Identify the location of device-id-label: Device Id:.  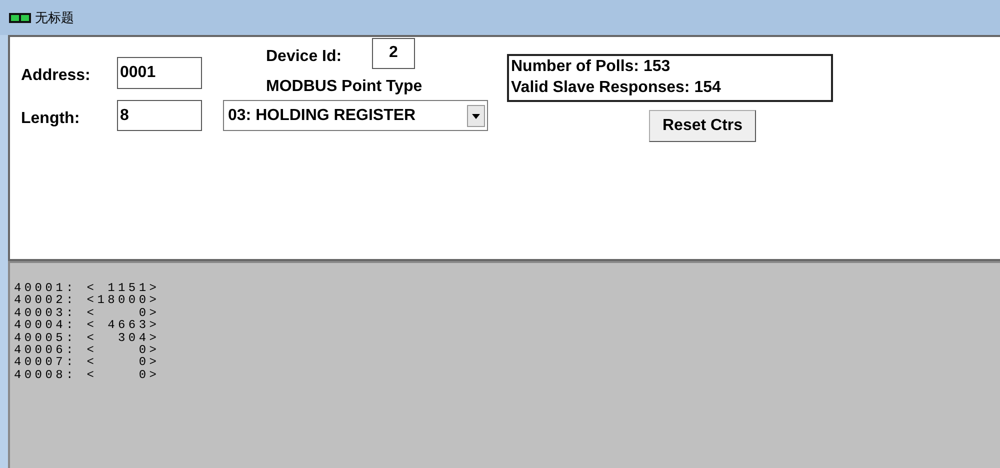
(304, 57).